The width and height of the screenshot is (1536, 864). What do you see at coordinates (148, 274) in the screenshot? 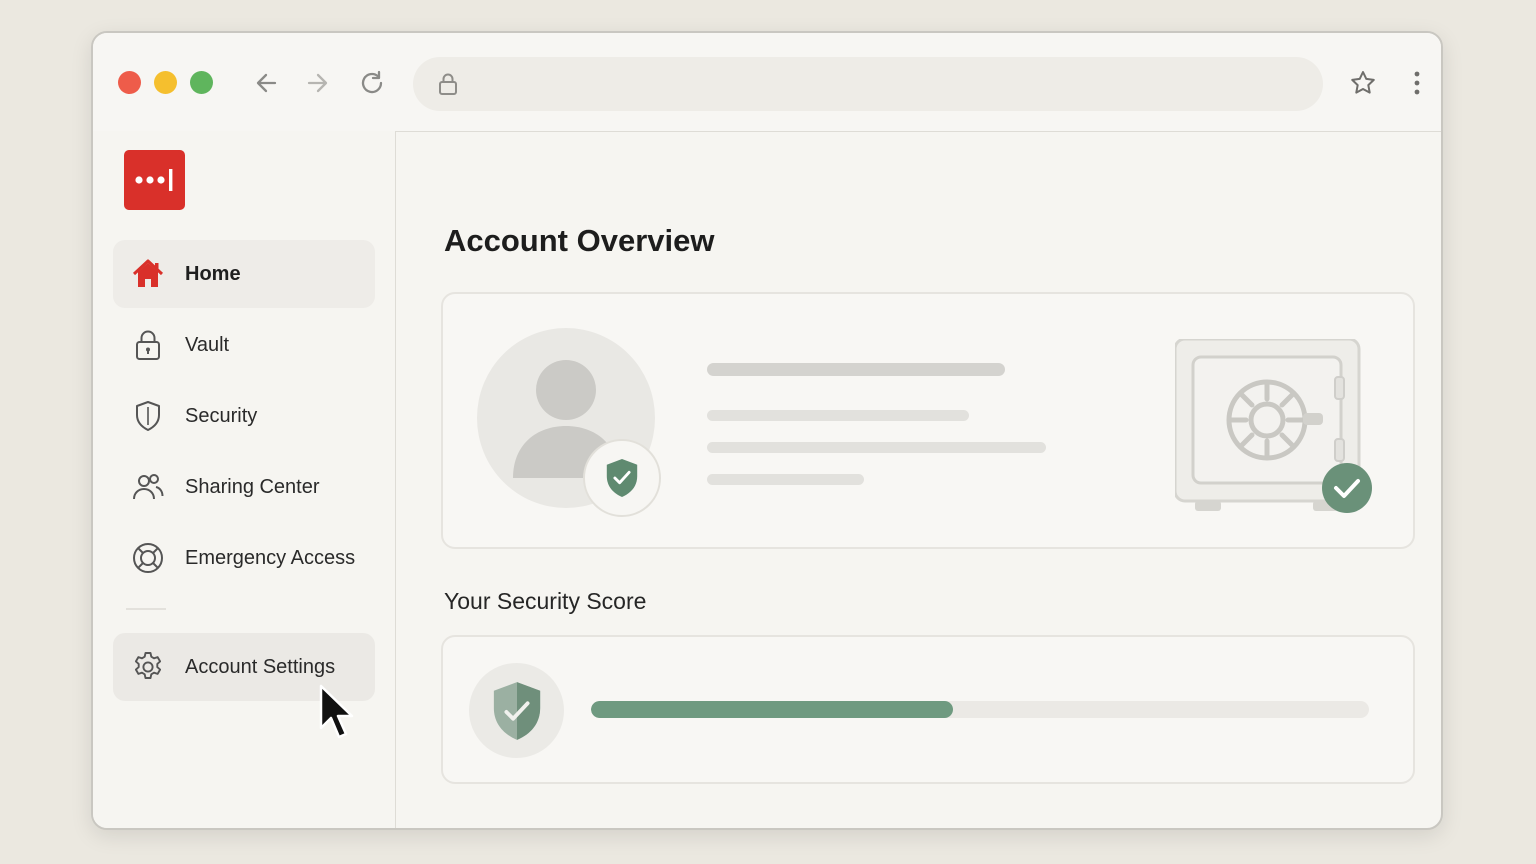
I see `home-icon` at bounding box center [148, 274].